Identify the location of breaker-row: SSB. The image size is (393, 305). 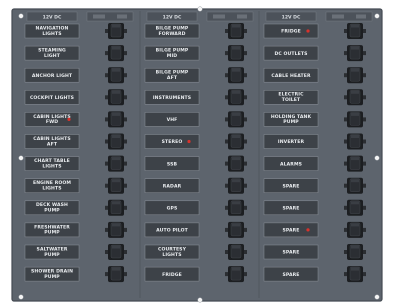
(195, 163).